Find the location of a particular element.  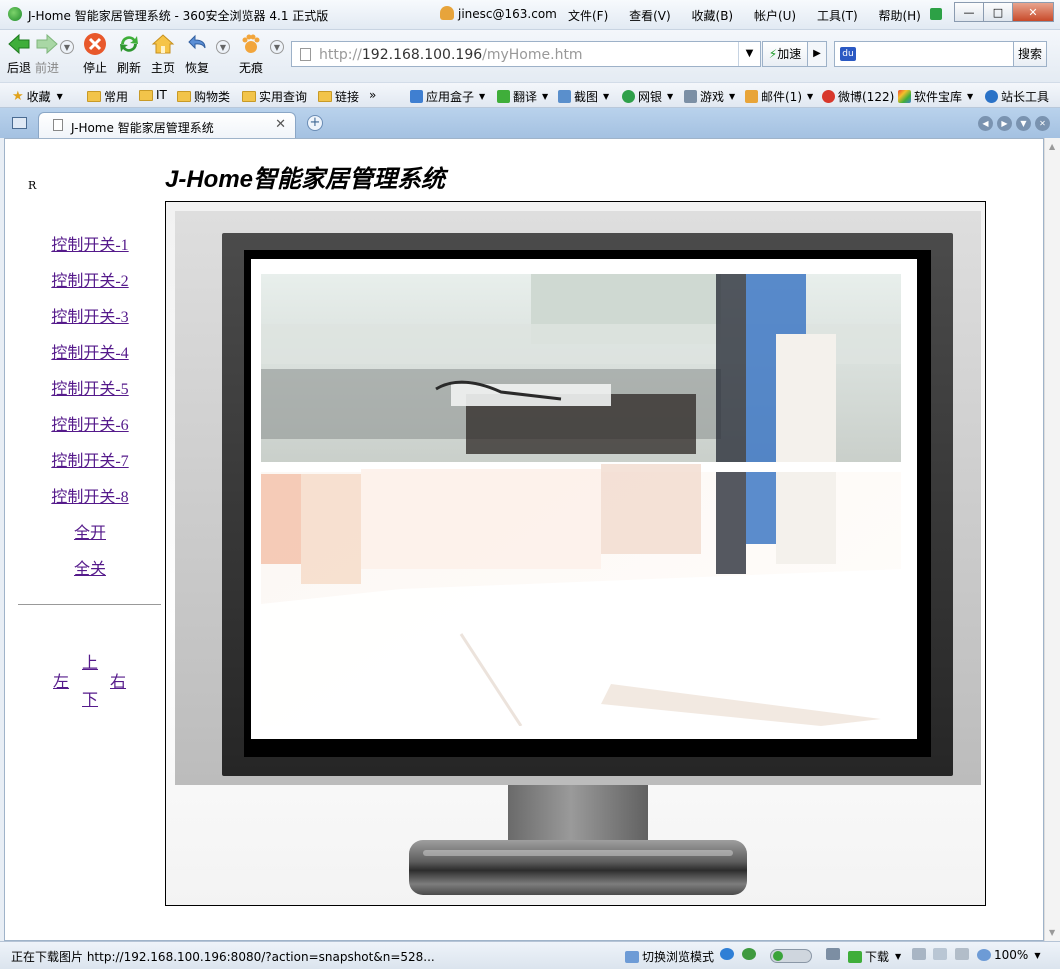

search-input: du is located at coordinates (924, 54).